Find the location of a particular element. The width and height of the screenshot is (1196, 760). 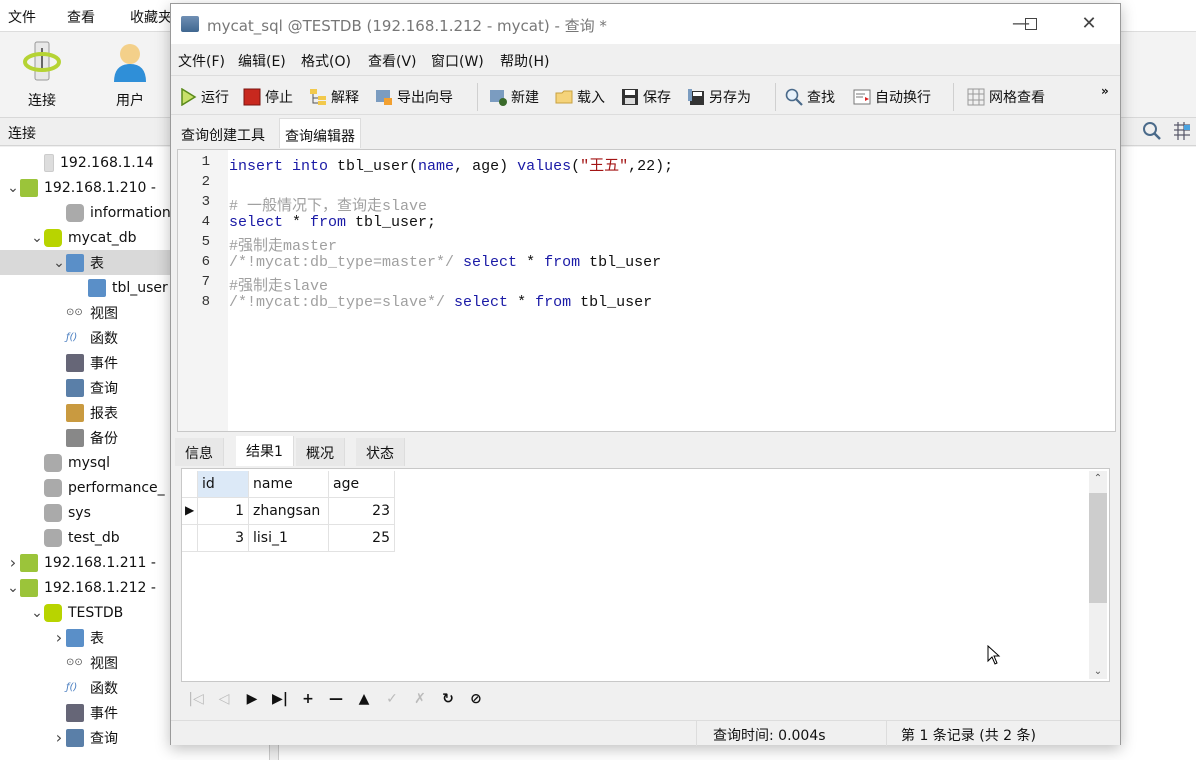

menu-format: 格式(O) is located at coordinates (326, 61).